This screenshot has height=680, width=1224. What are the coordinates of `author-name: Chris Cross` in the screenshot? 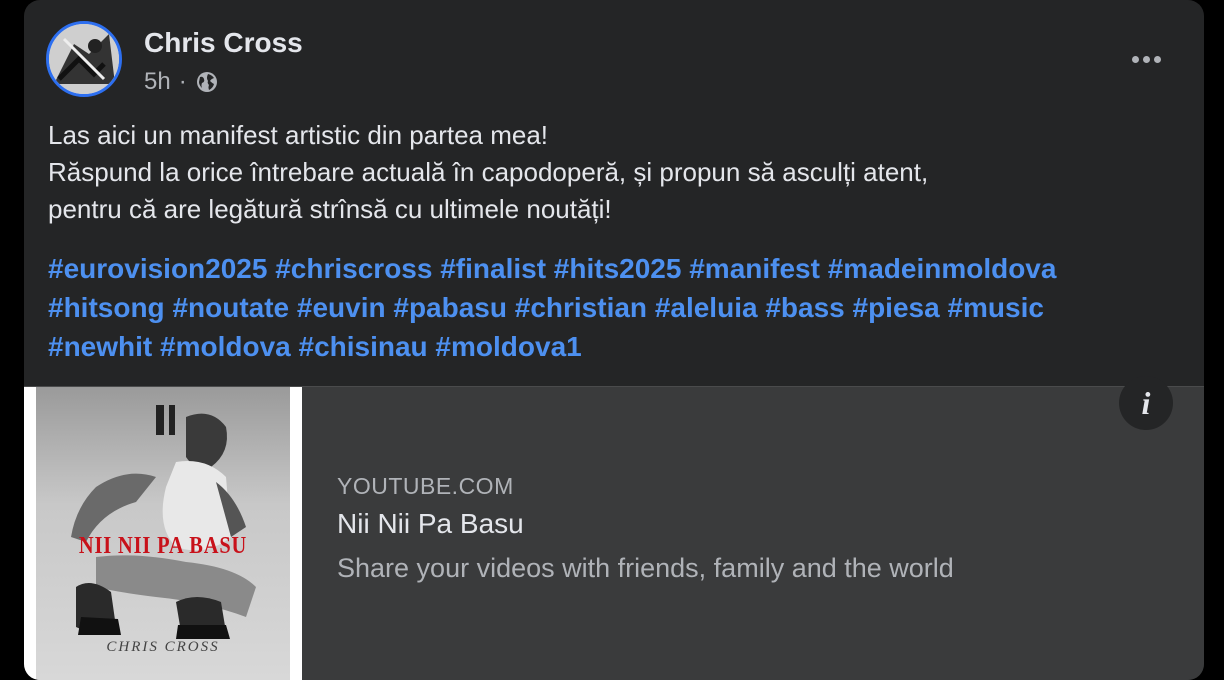 It's located at (223, 43).